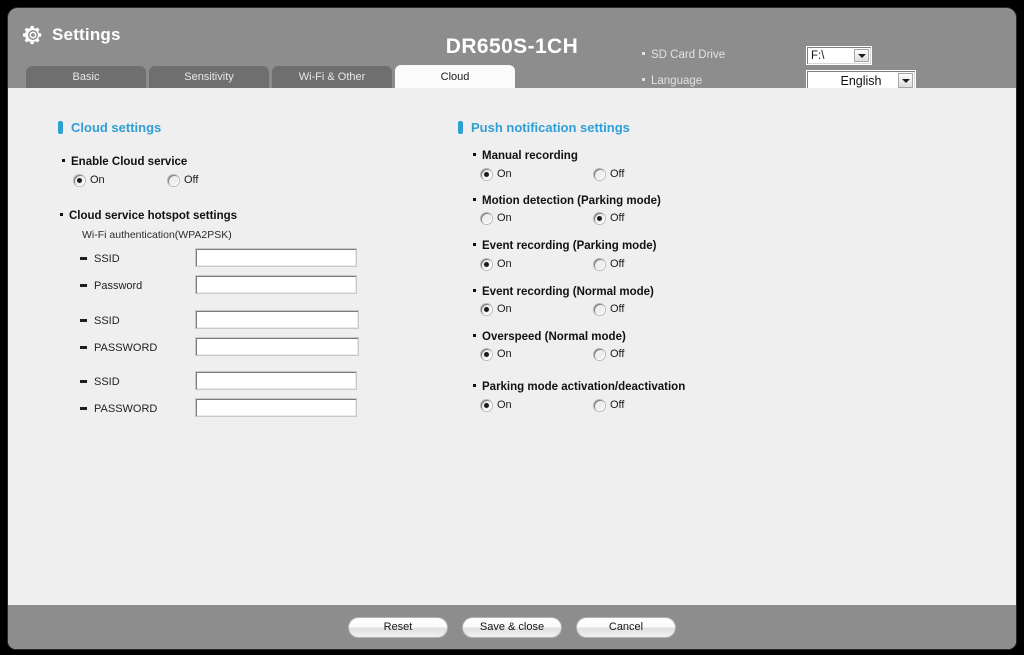 The height and width of the screenshot is (655, 1024). Describe the element at coordinates (126, 409) in the screenshot. I see `hotspot-3-password-label-text: PASSWORD` at that location.